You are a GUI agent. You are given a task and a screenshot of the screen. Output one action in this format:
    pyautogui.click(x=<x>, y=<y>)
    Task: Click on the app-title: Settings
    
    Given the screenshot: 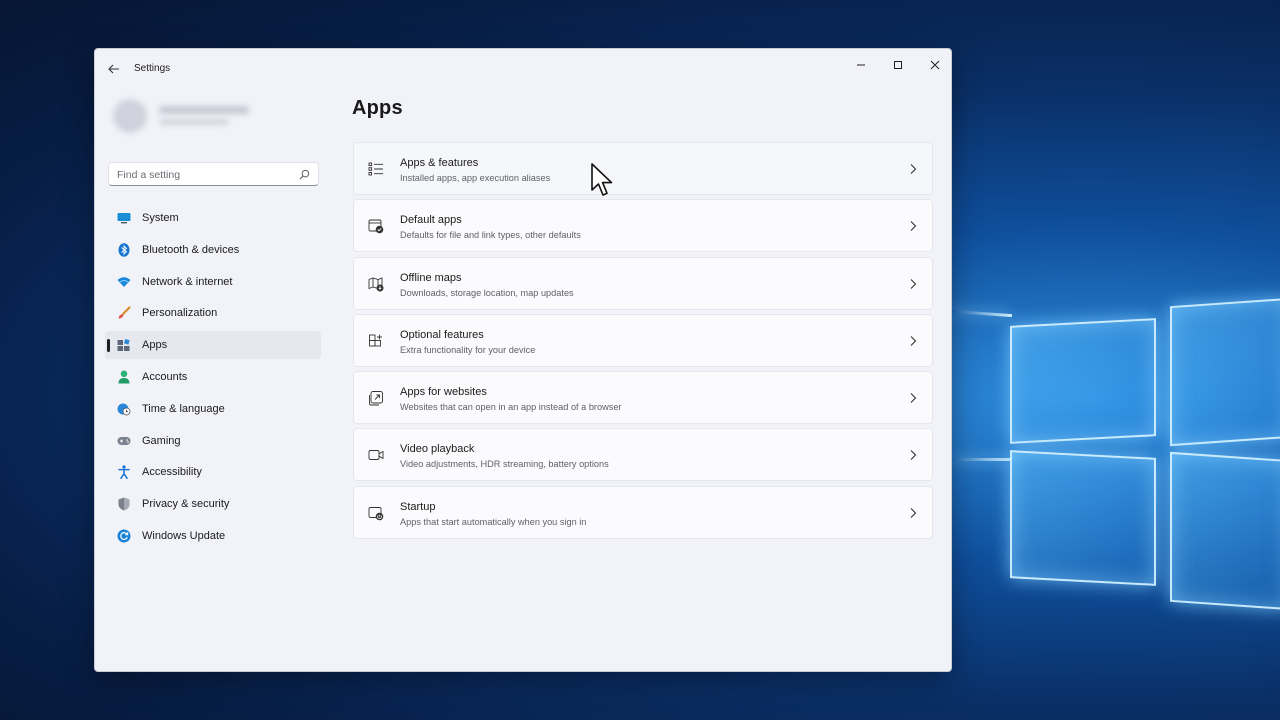 What is the action you would take?
    pyautogui.click(x=152, y=68)
    